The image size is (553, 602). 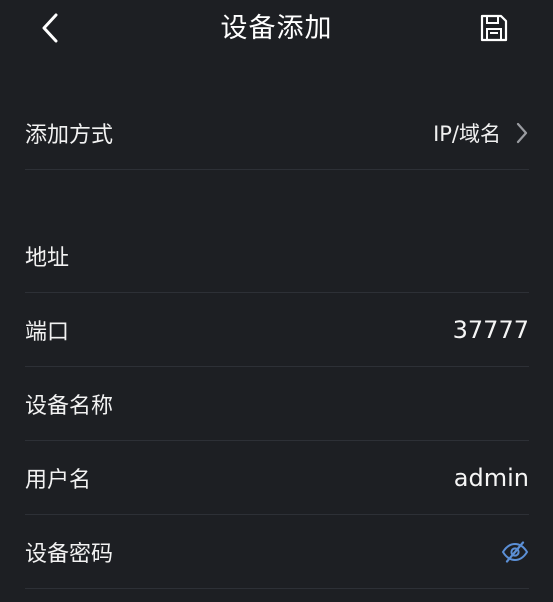 What do you see at coordinates (47, 258) in the screenshot?
I see `address-label: 地址` at bounding box center [47, 258].